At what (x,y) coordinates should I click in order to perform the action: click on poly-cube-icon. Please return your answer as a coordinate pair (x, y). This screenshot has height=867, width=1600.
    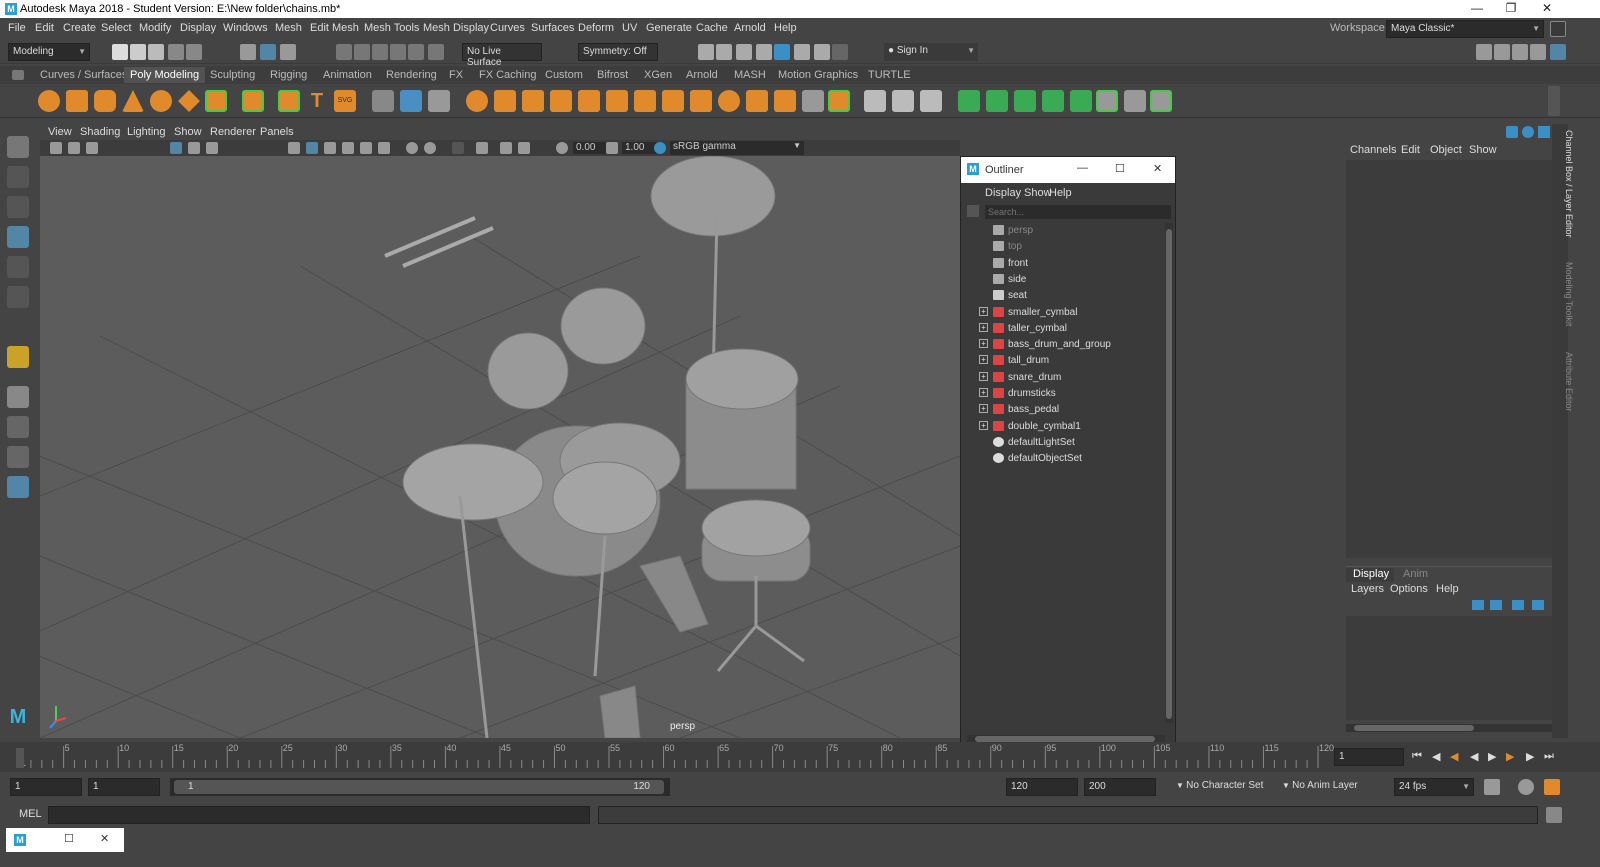
    Looking at the image, I should click on (77, 101).